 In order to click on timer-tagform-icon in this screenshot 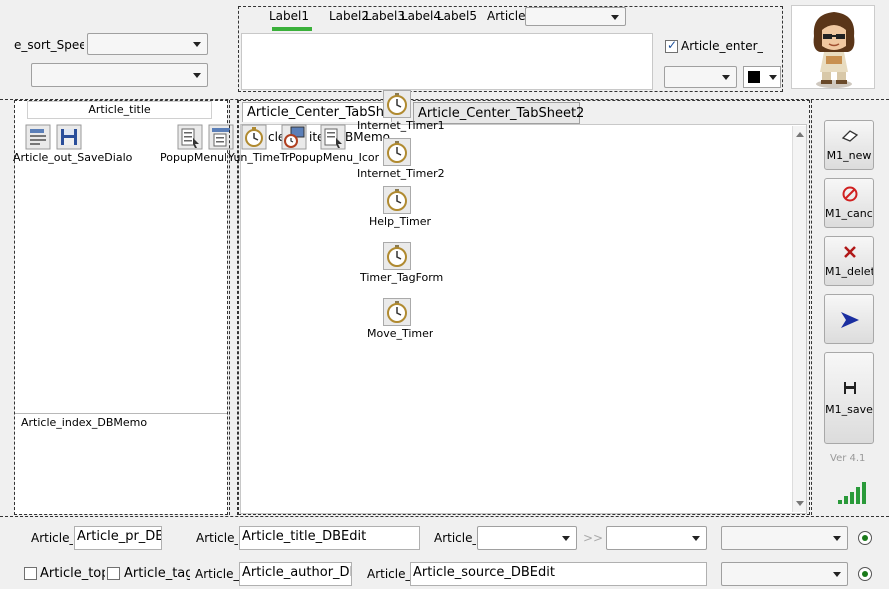, I will do `click(397, 256)`.